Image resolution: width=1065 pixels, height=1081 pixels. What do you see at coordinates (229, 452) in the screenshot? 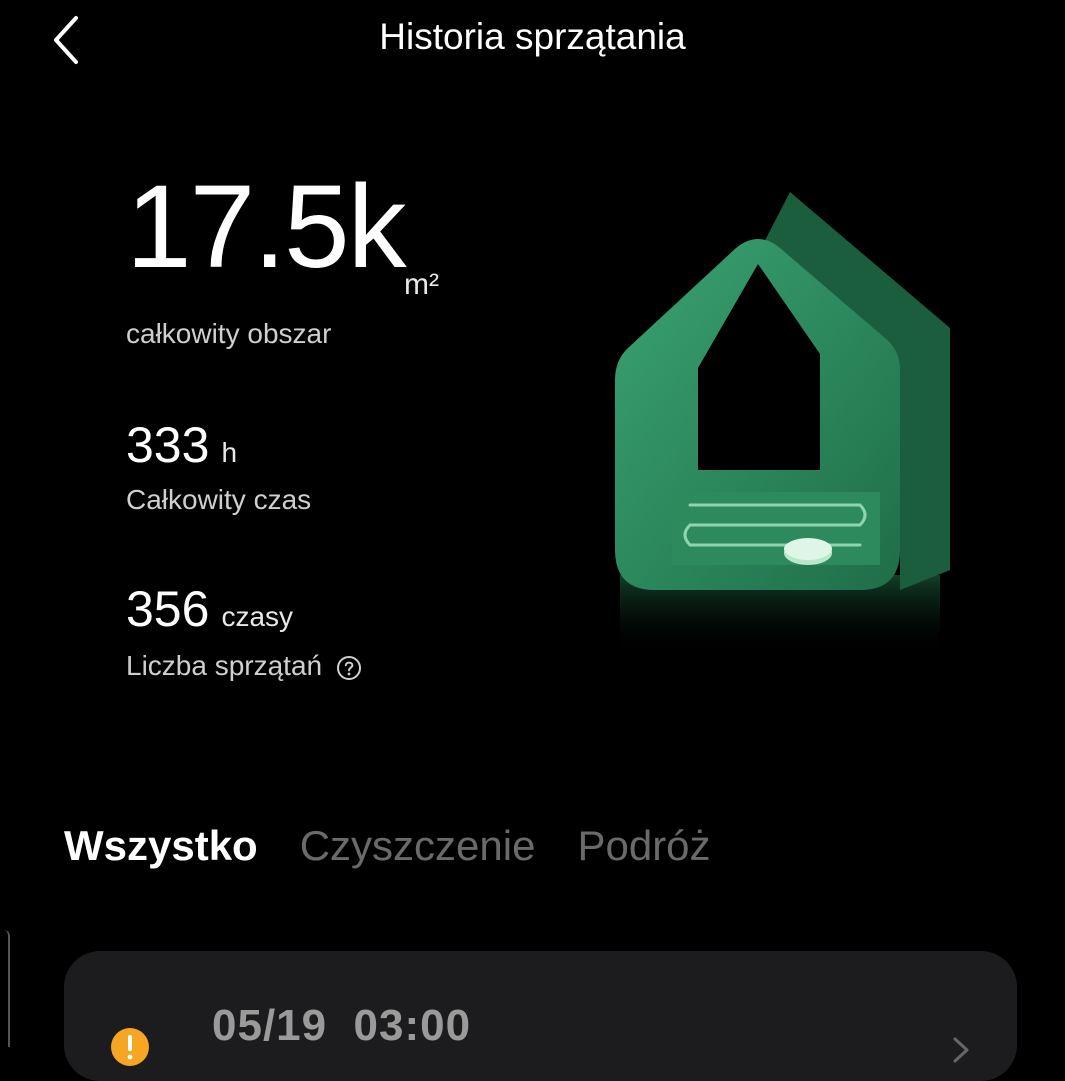
I see `total-time-unit: h` at bounding box center [229, 452].